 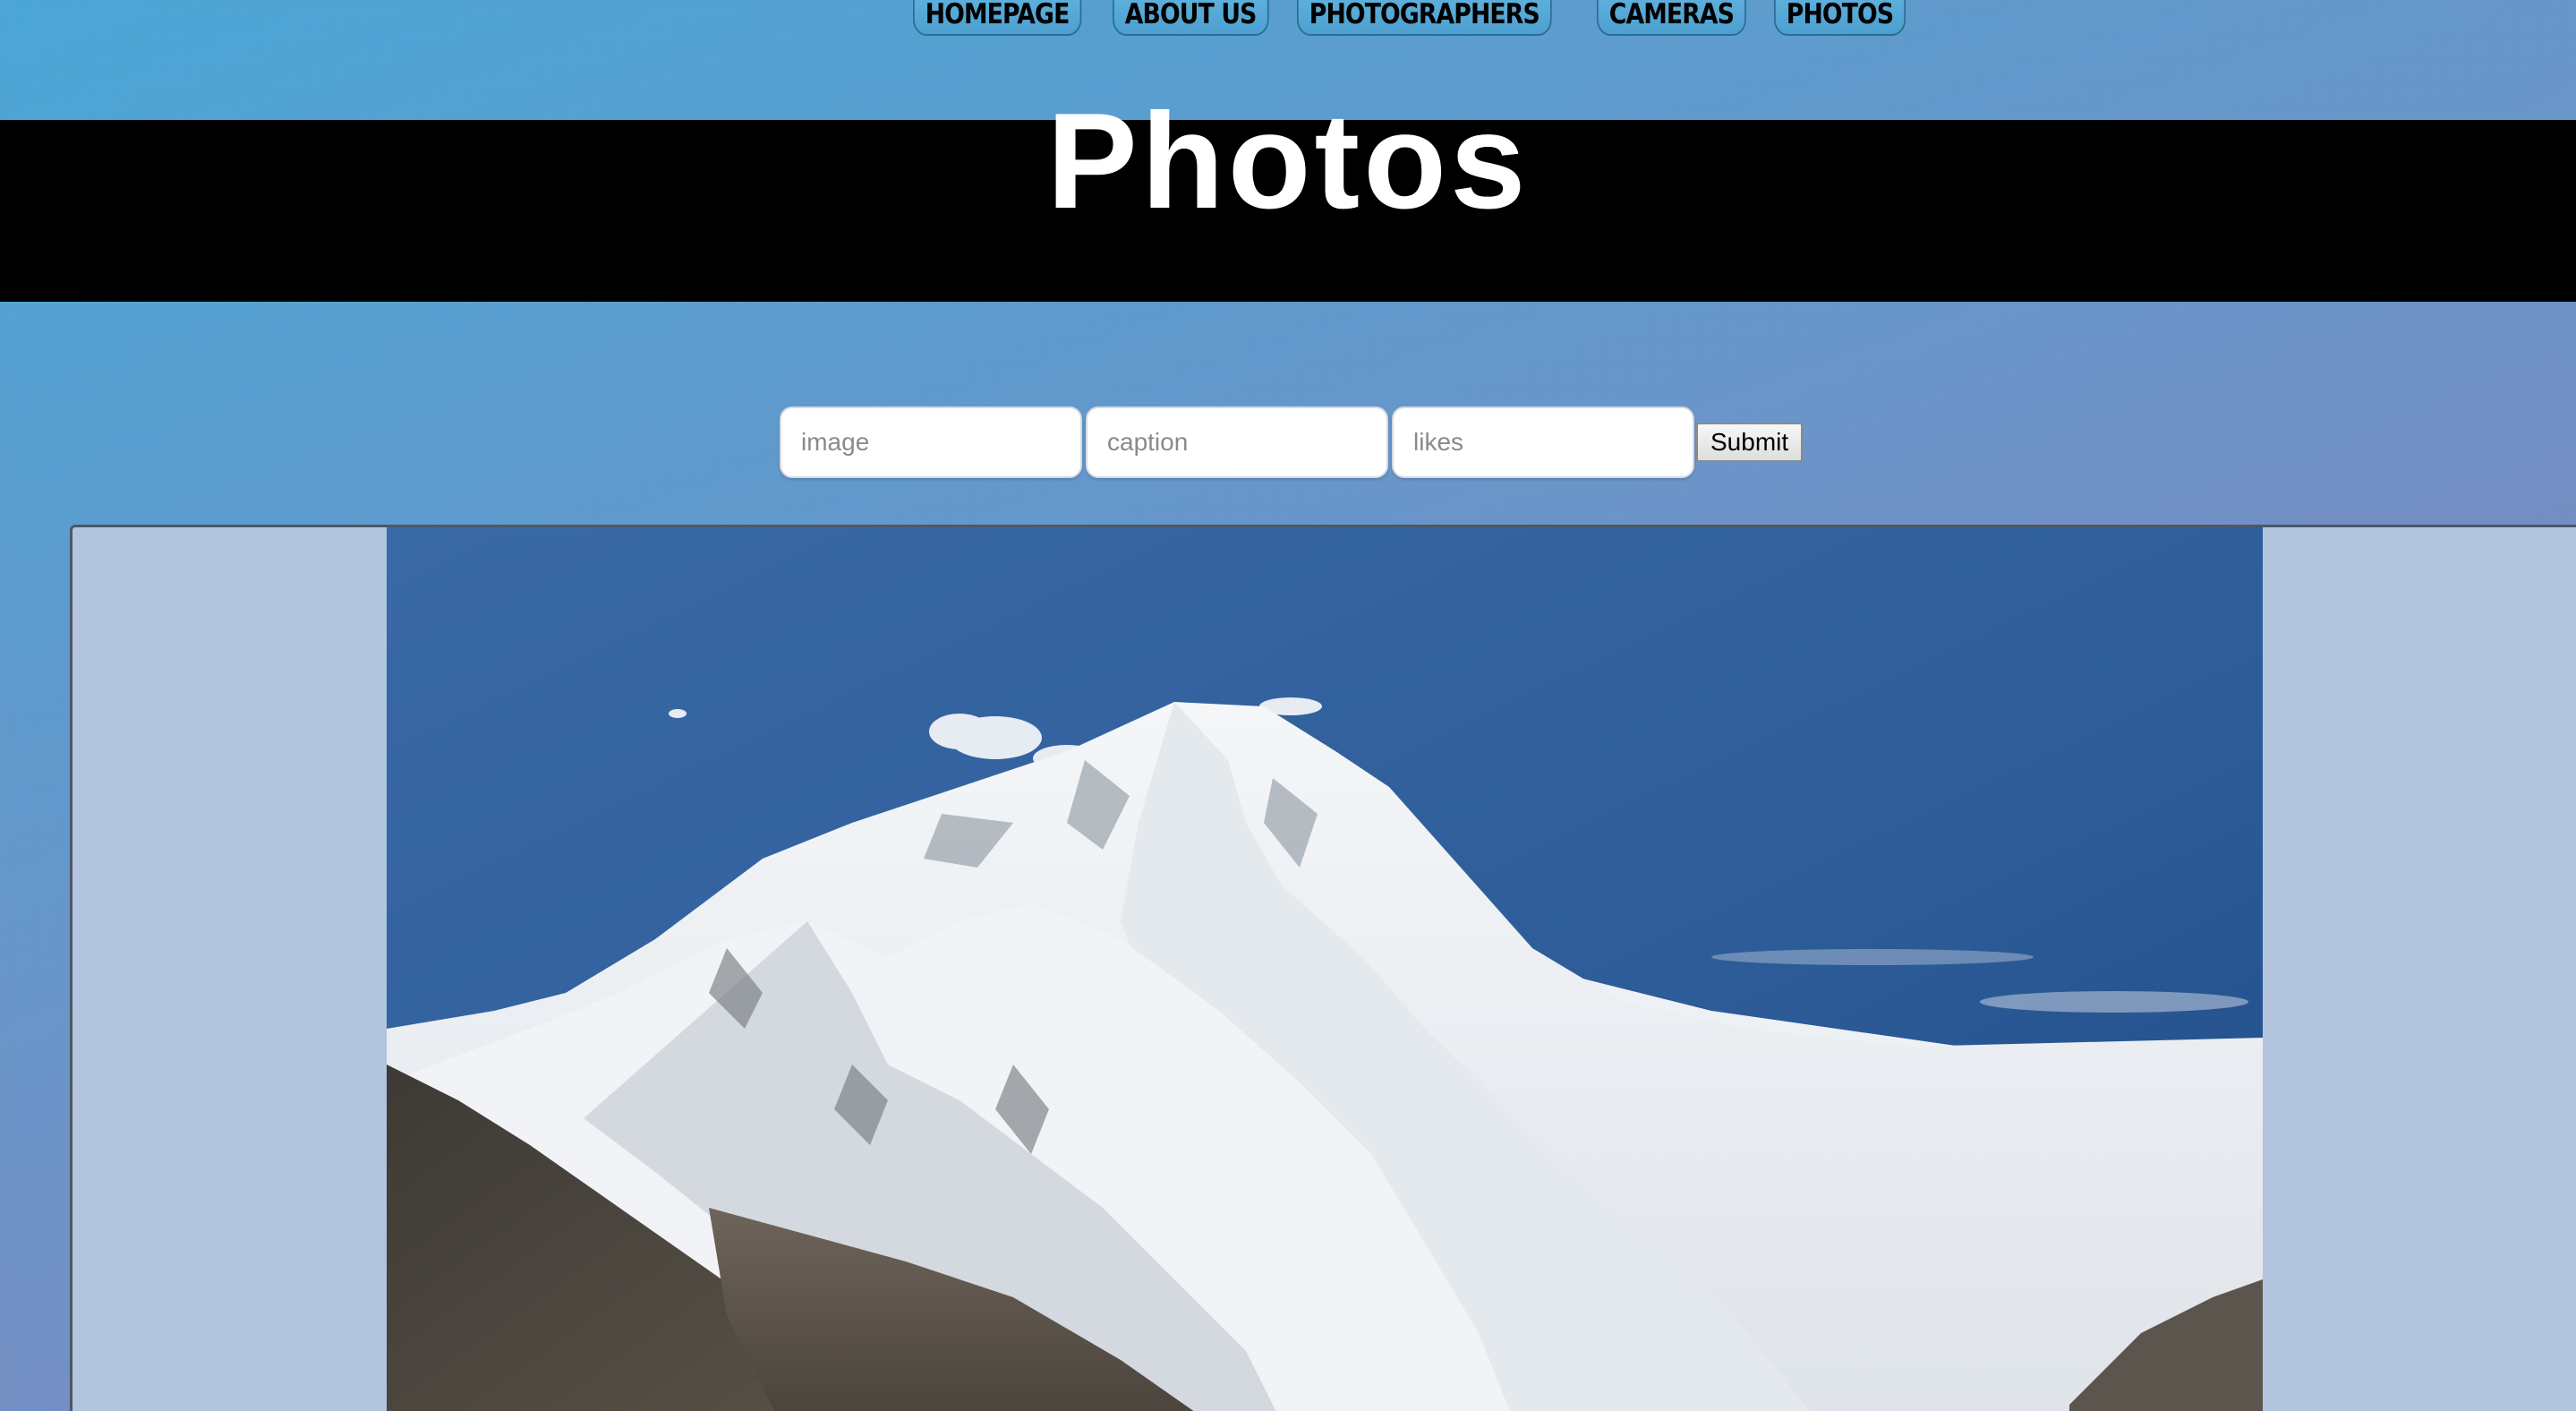 I want to click on image-input, so click(x=931, y=442).